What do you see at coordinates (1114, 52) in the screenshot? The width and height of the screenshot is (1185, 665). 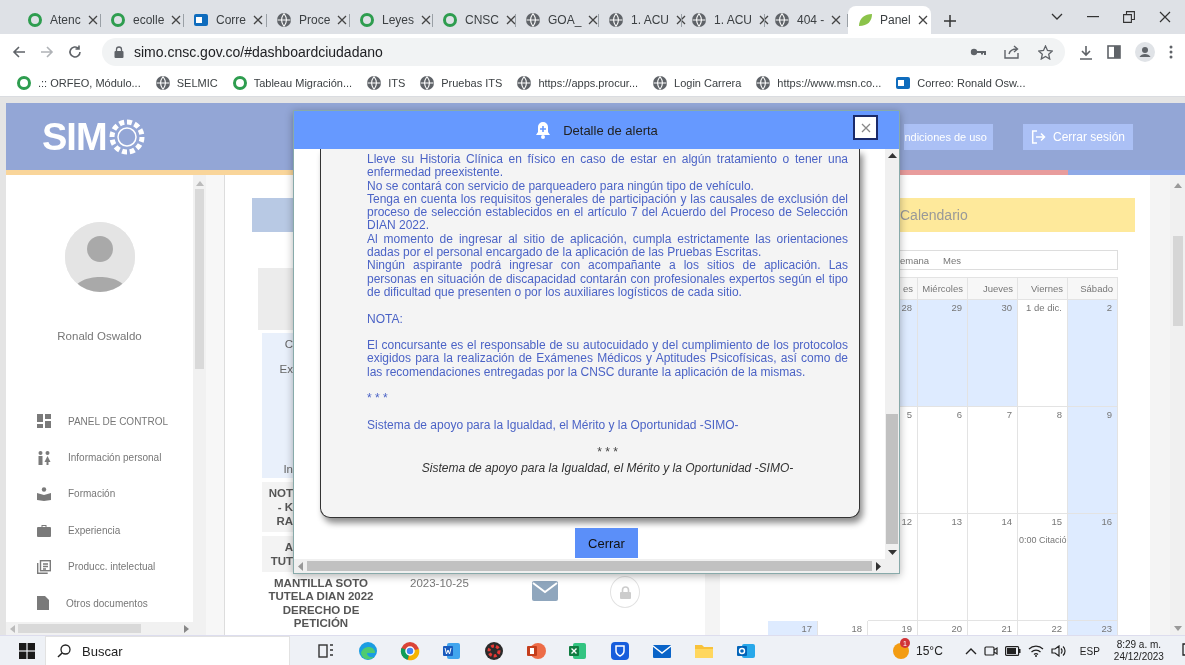 I see `side-panel-icon` at bounding box center [1114, 52].